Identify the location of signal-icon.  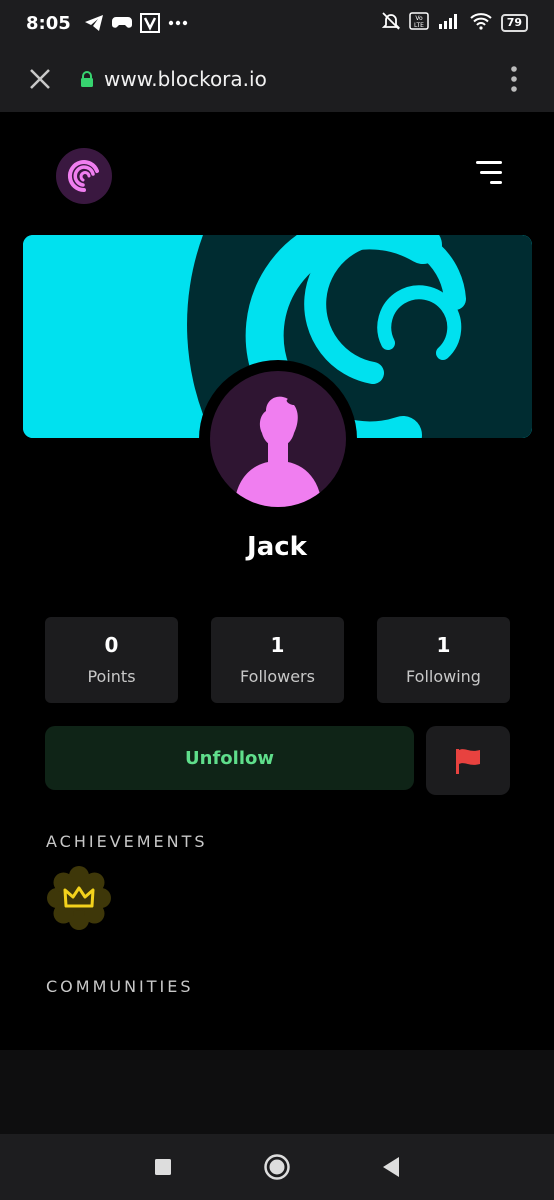
(449, 23).